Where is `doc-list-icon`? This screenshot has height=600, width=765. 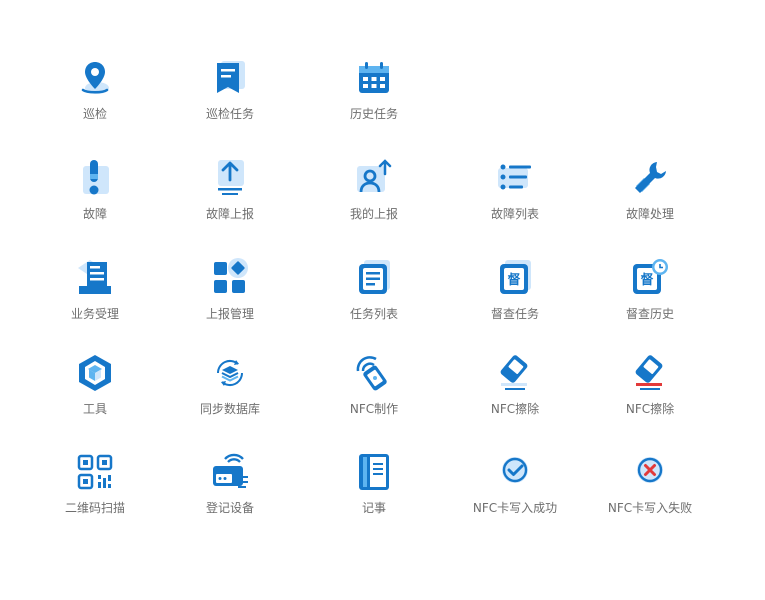 doc-list-icon is located at coordinates (374, 278).